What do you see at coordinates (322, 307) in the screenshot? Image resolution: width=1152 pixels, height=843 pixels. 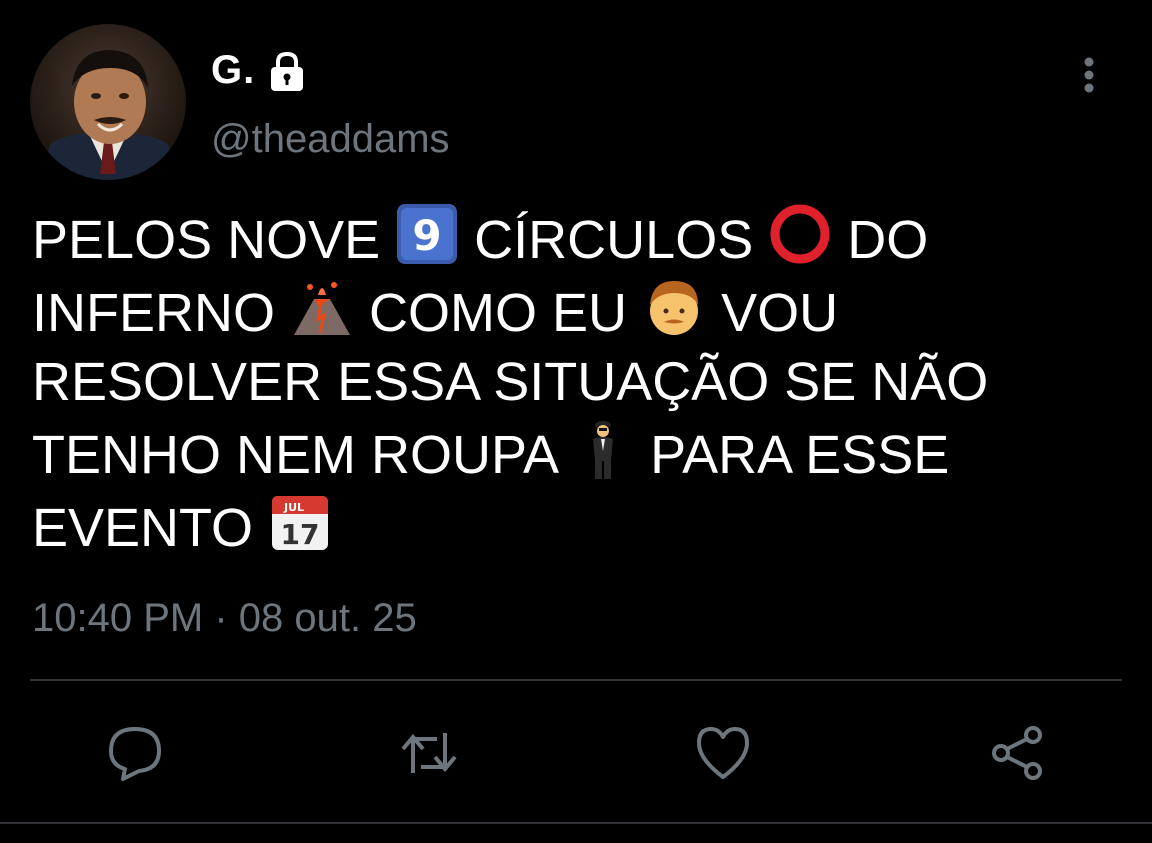 I see `volcano-emoji` at bounding box center [322, 307].